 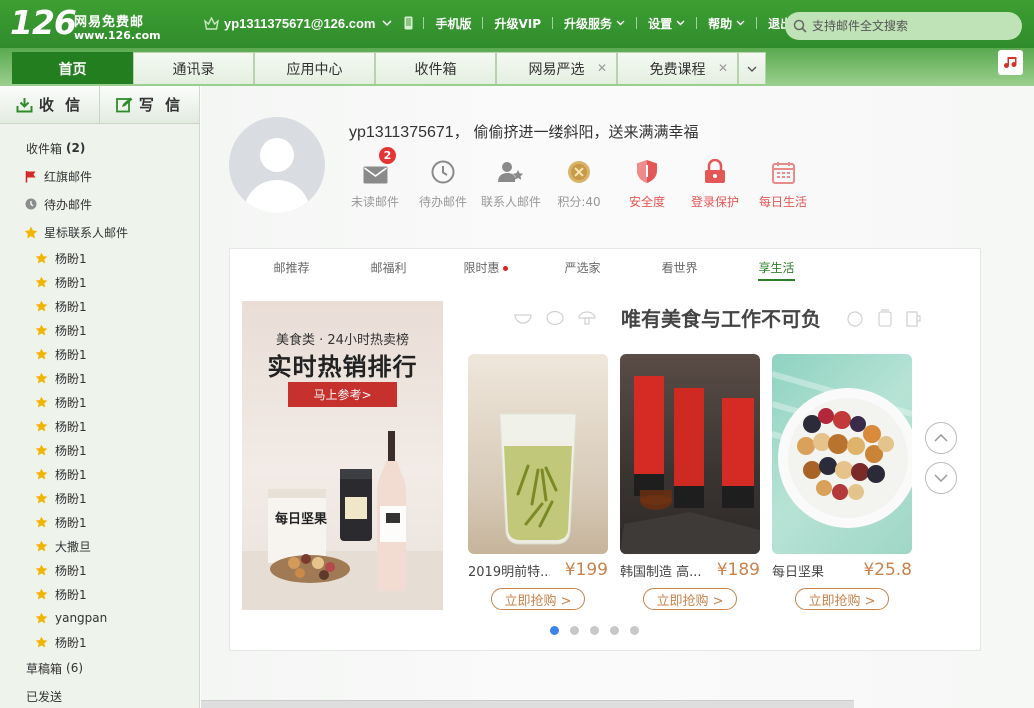 What do you see at coordinates (277, 165) in the screenshot?
I see `avatar` at bounding box center [277, 165].